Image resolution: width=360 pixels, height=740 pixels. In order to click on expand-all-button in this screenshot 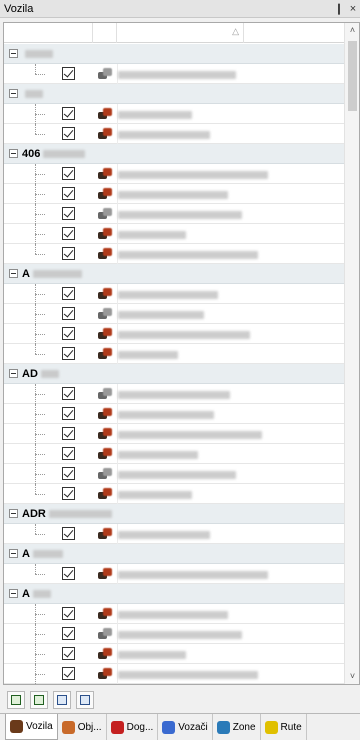, I will do `click(62, 700)`.